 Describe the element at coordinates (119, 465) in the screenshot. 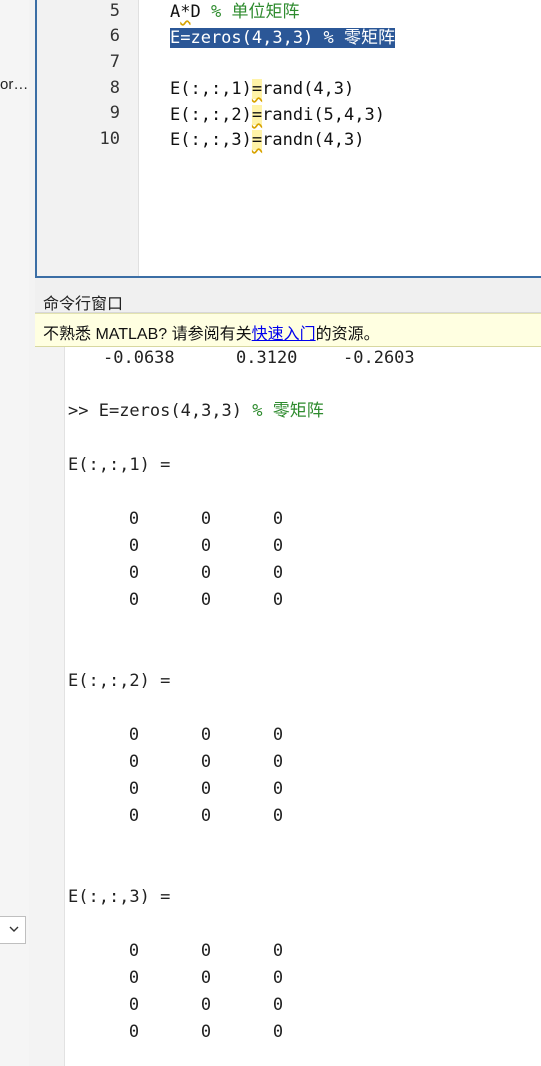

I see `slice-label: E(:,:,1) =` at that location.